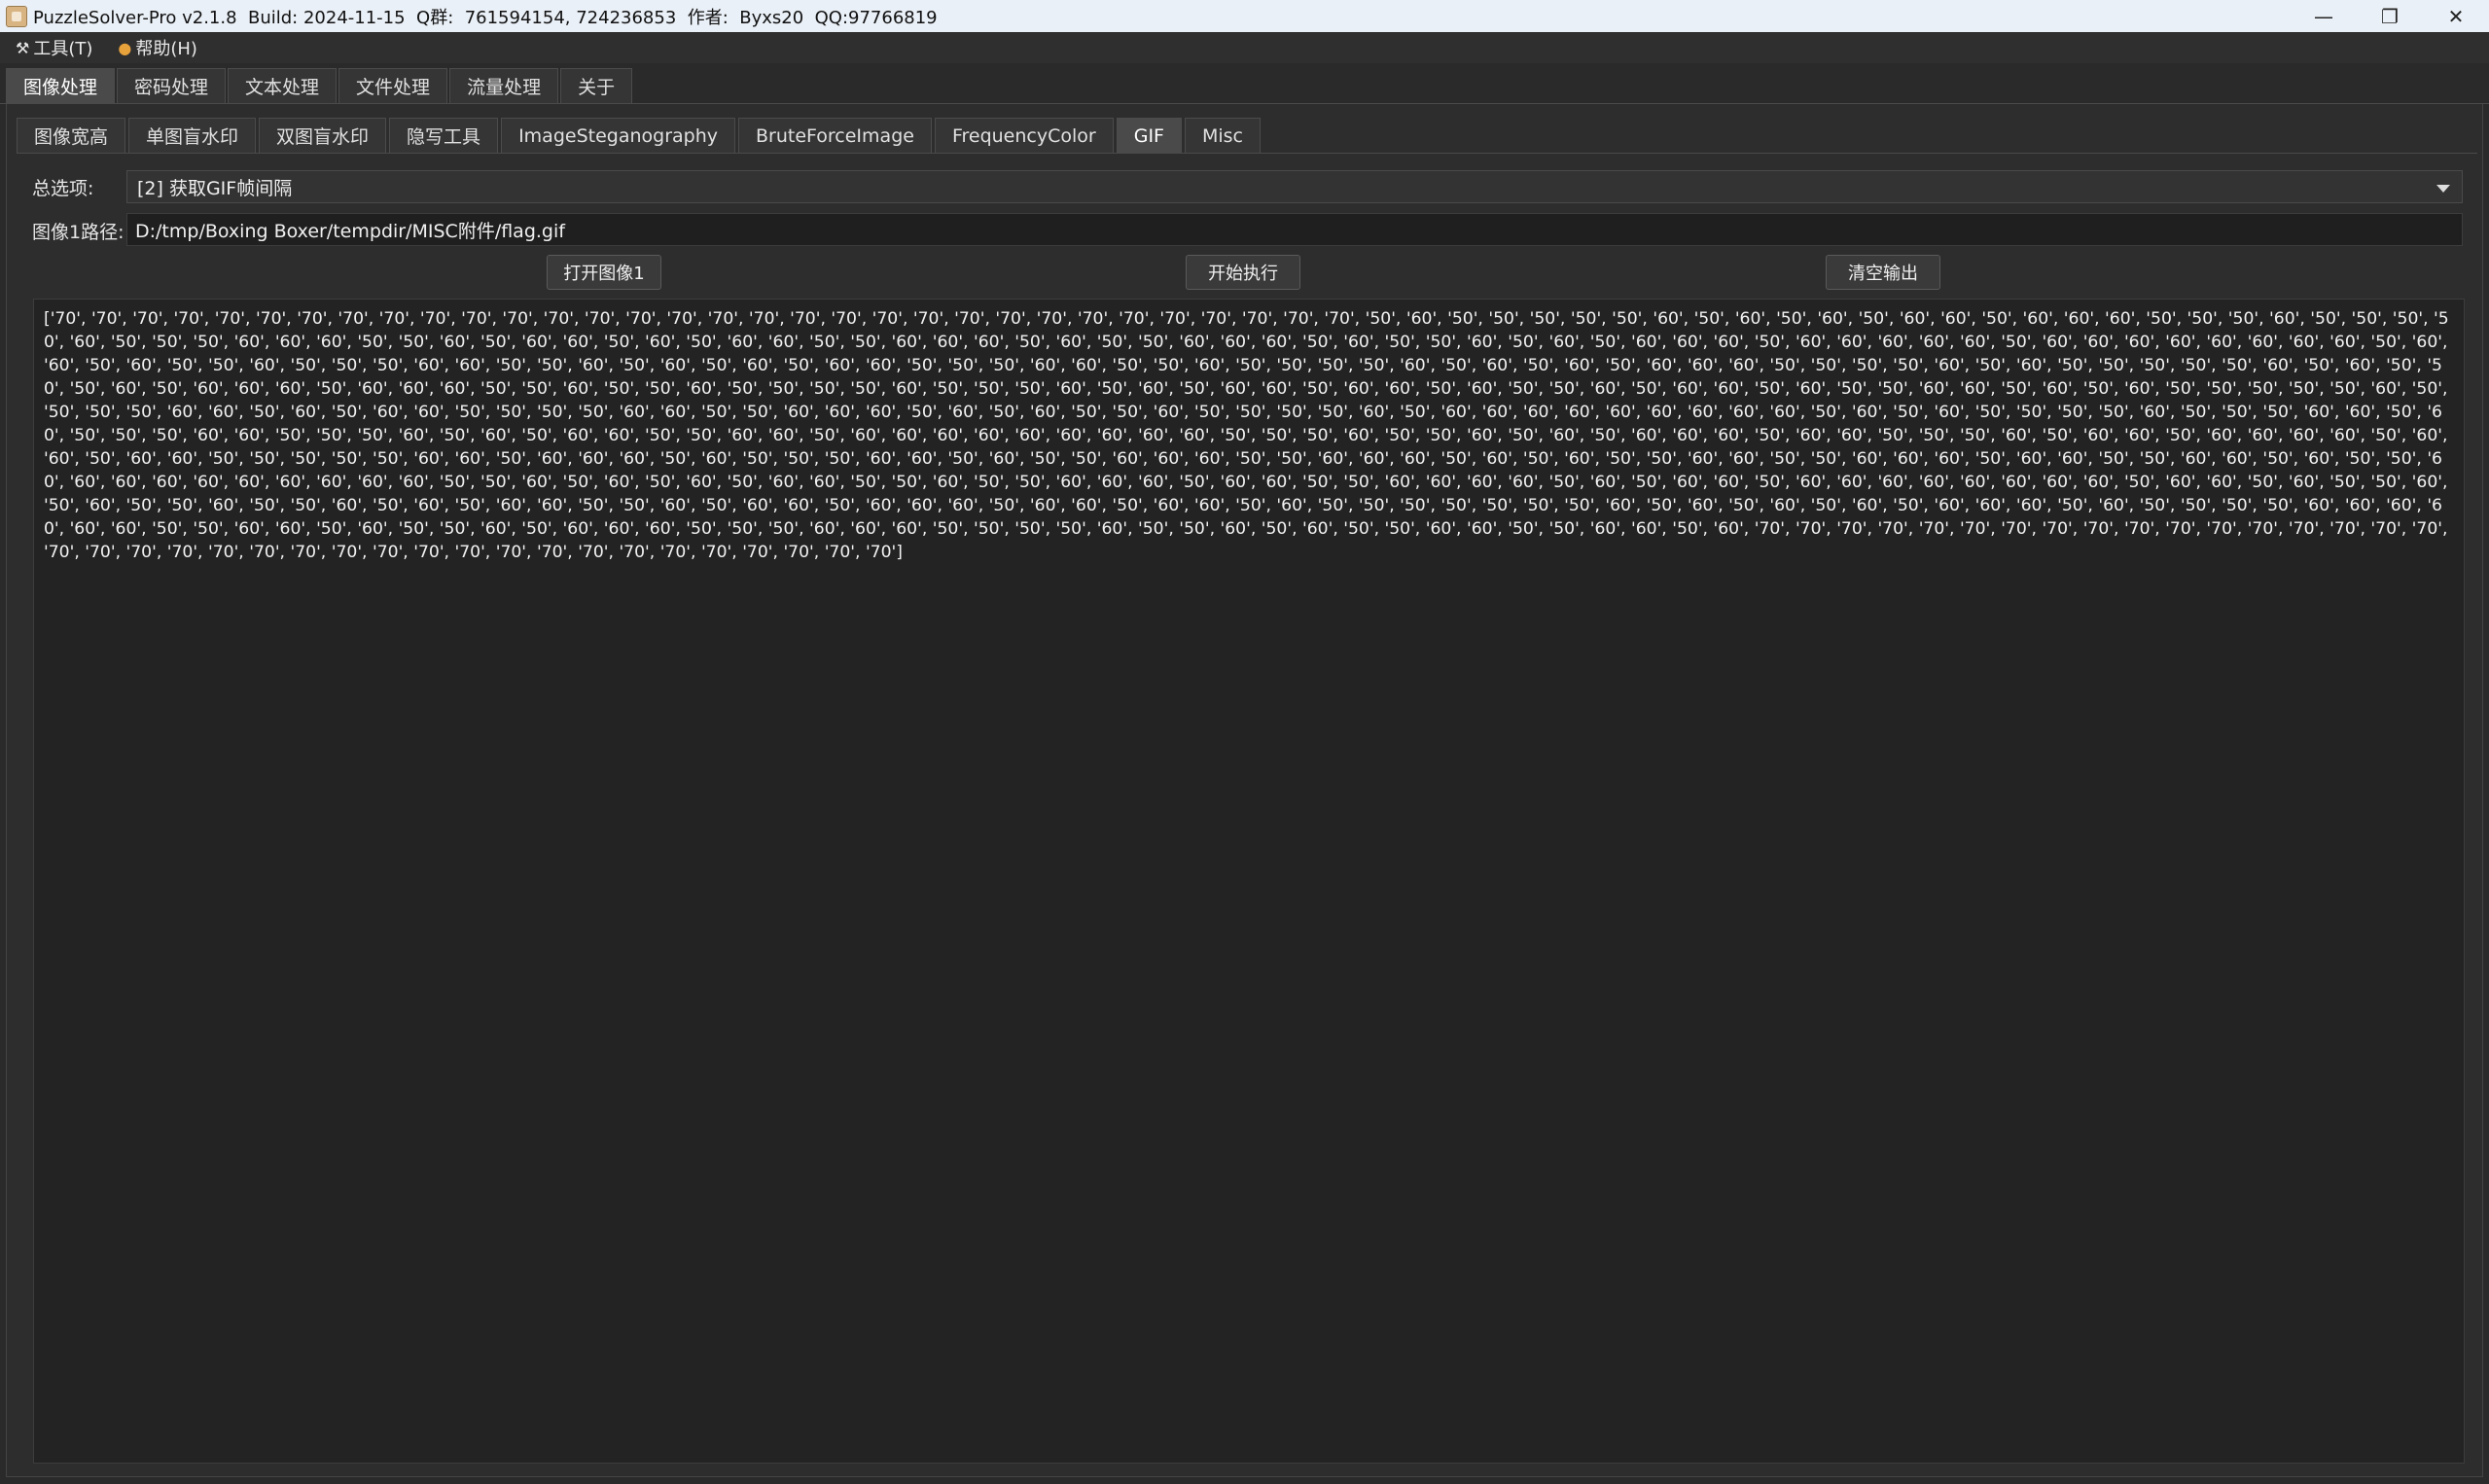 The image size is (2489, 1484). I want to click on tab-traffic-processing: 流量处理, so click(504, 86).